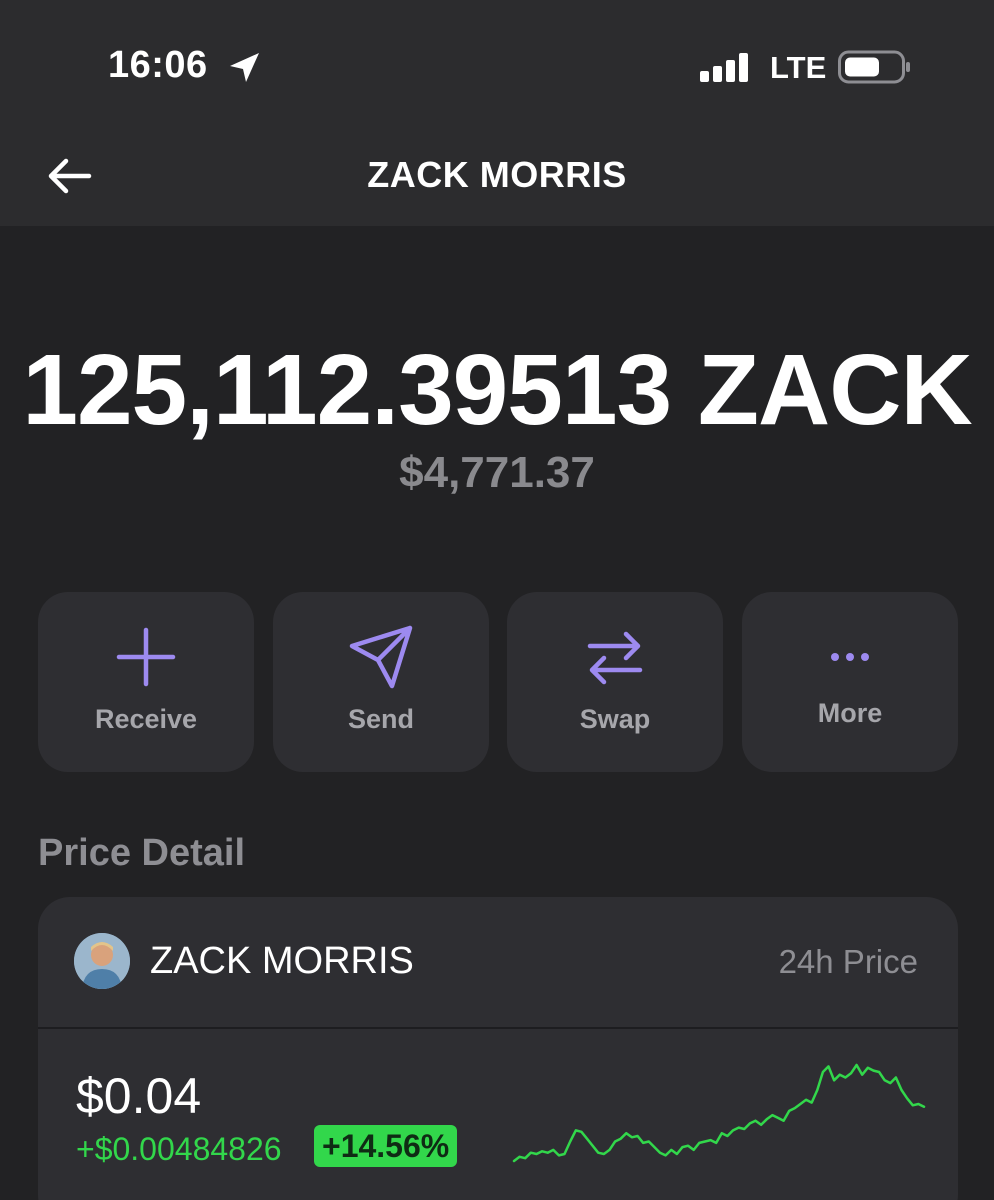 The width and height of the screenshot is (994, 1200). I want to click on avatar, so click(102, 961).